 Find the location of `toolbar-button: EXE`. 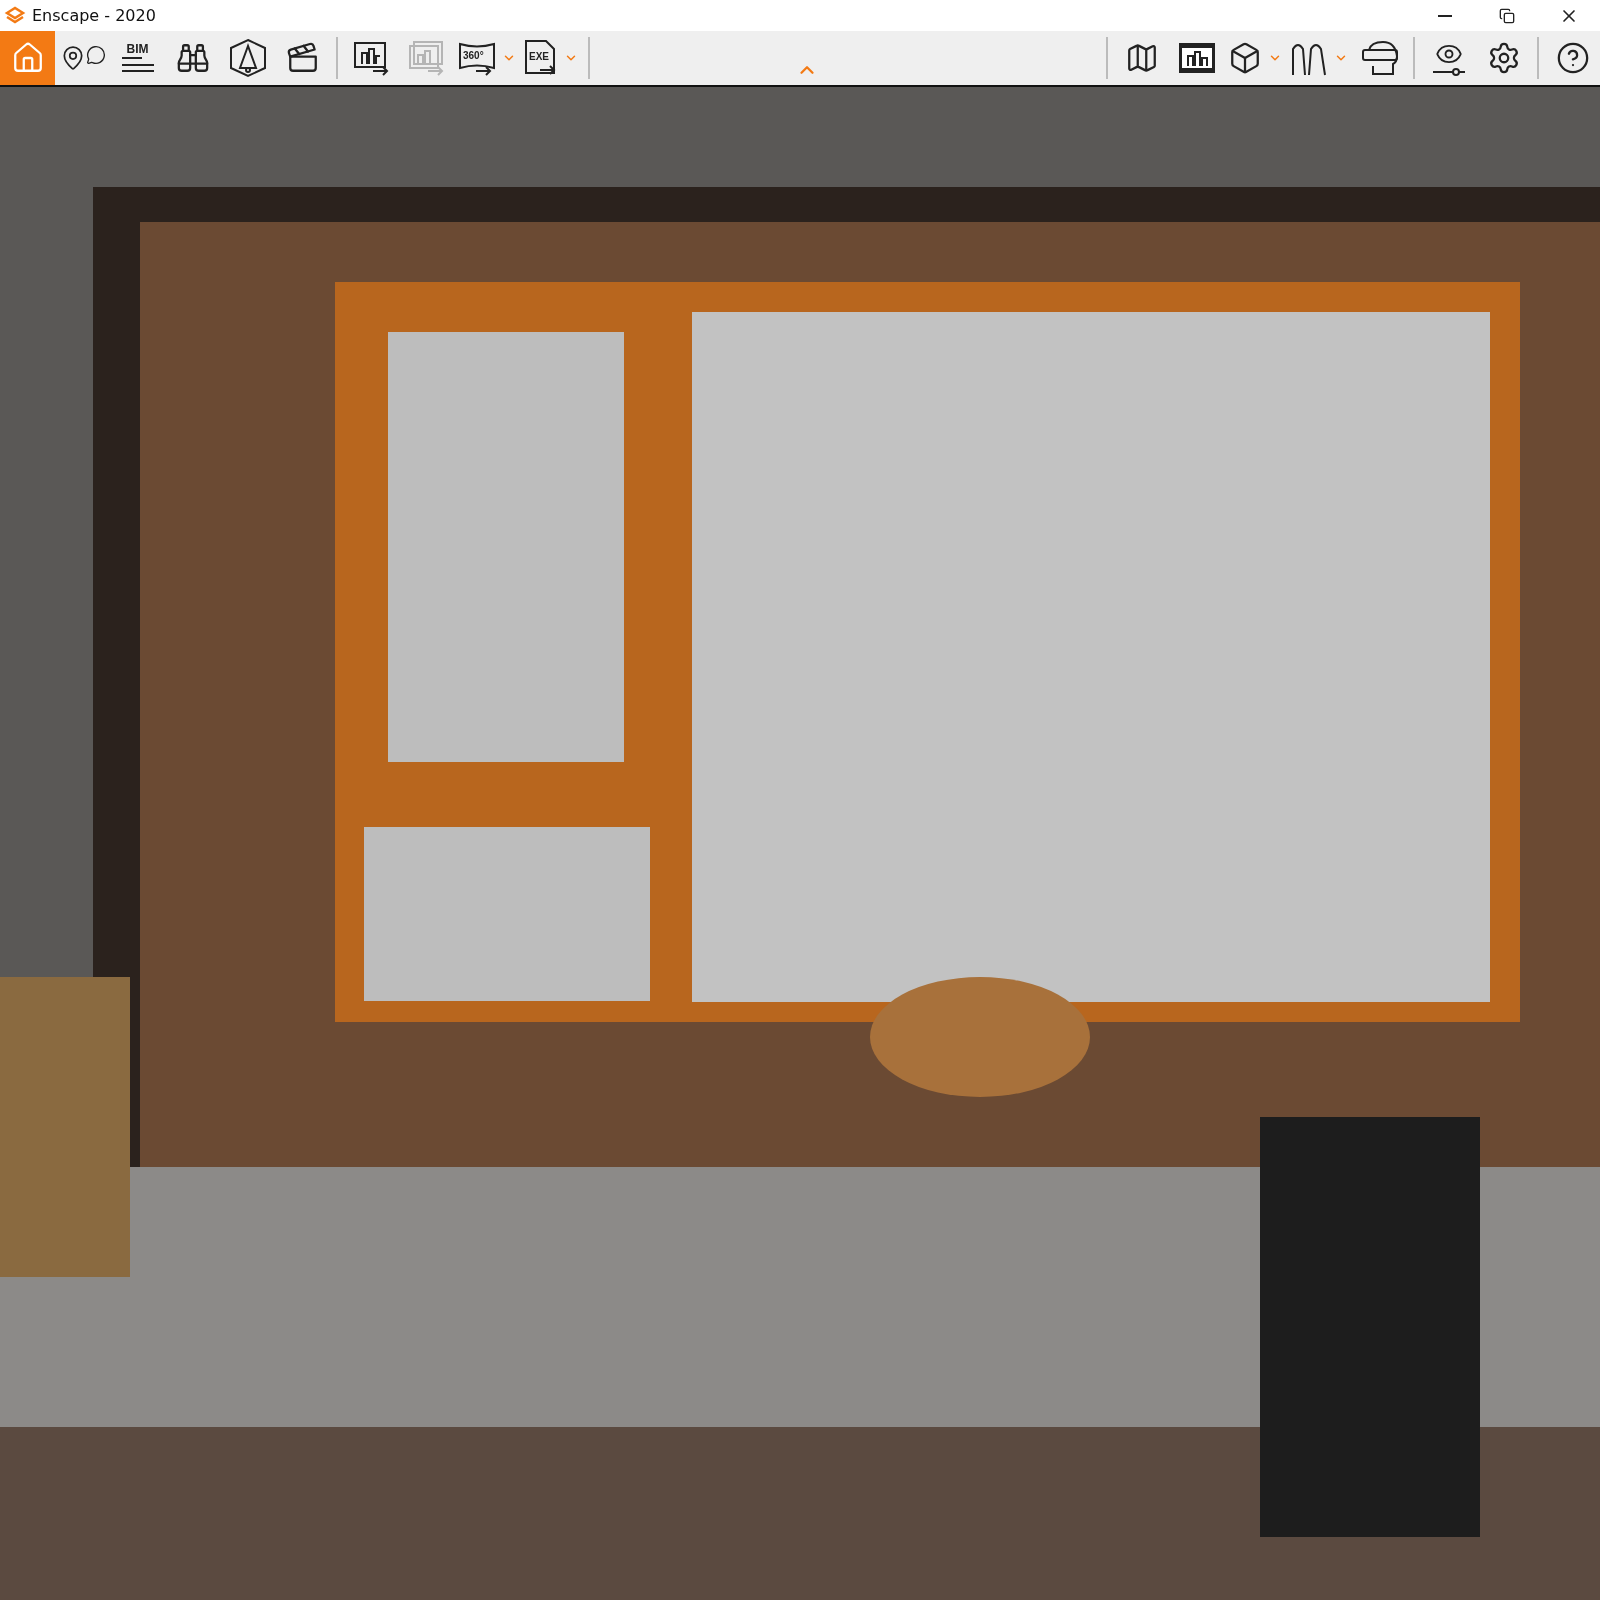

toolbar-button: EXE is located at coordinates (551, 58).